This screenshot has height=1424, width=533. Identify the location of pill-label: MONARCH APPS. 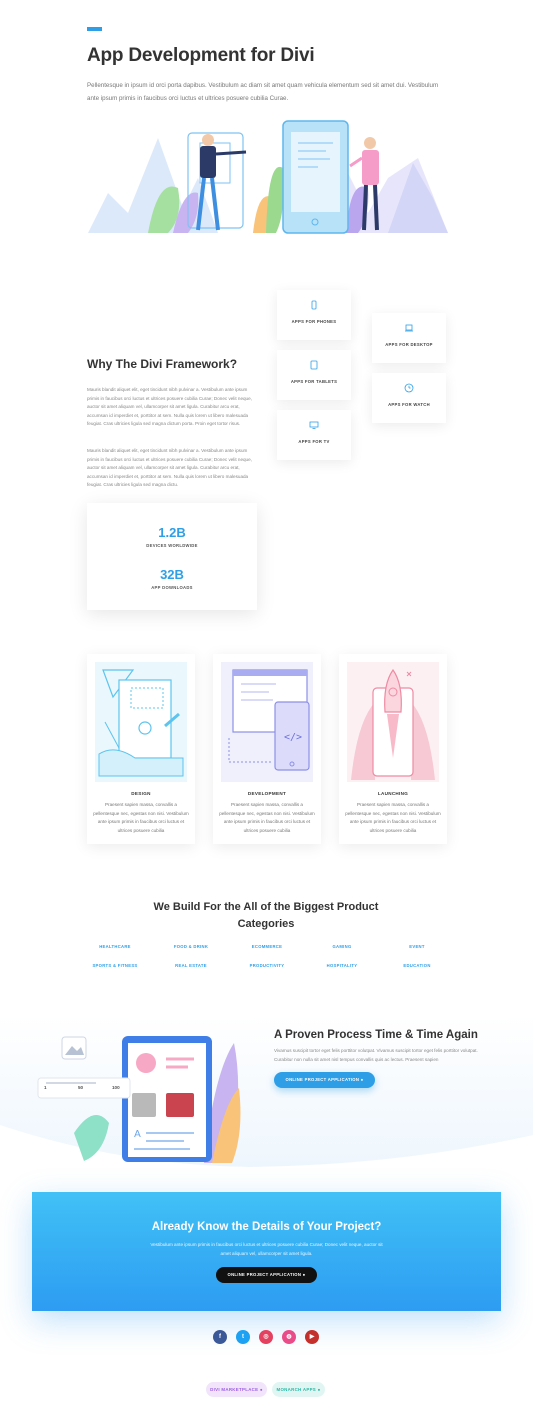
(296, 1389).